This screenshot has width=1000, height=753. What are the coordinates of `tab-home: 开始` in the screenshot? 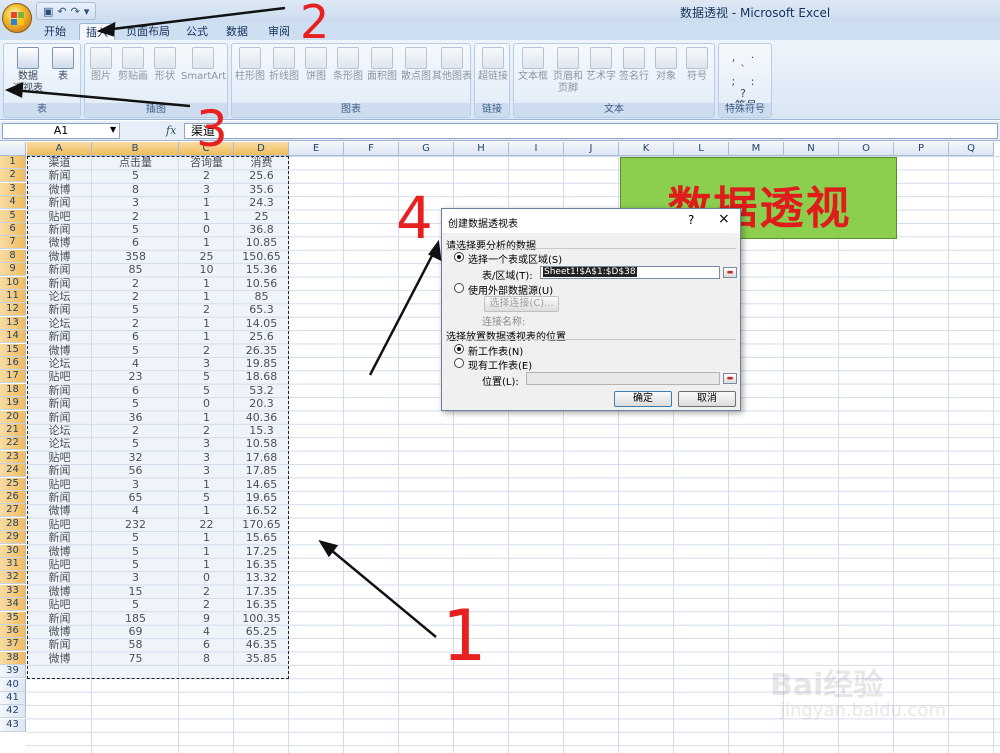 It's located at (55, 31).